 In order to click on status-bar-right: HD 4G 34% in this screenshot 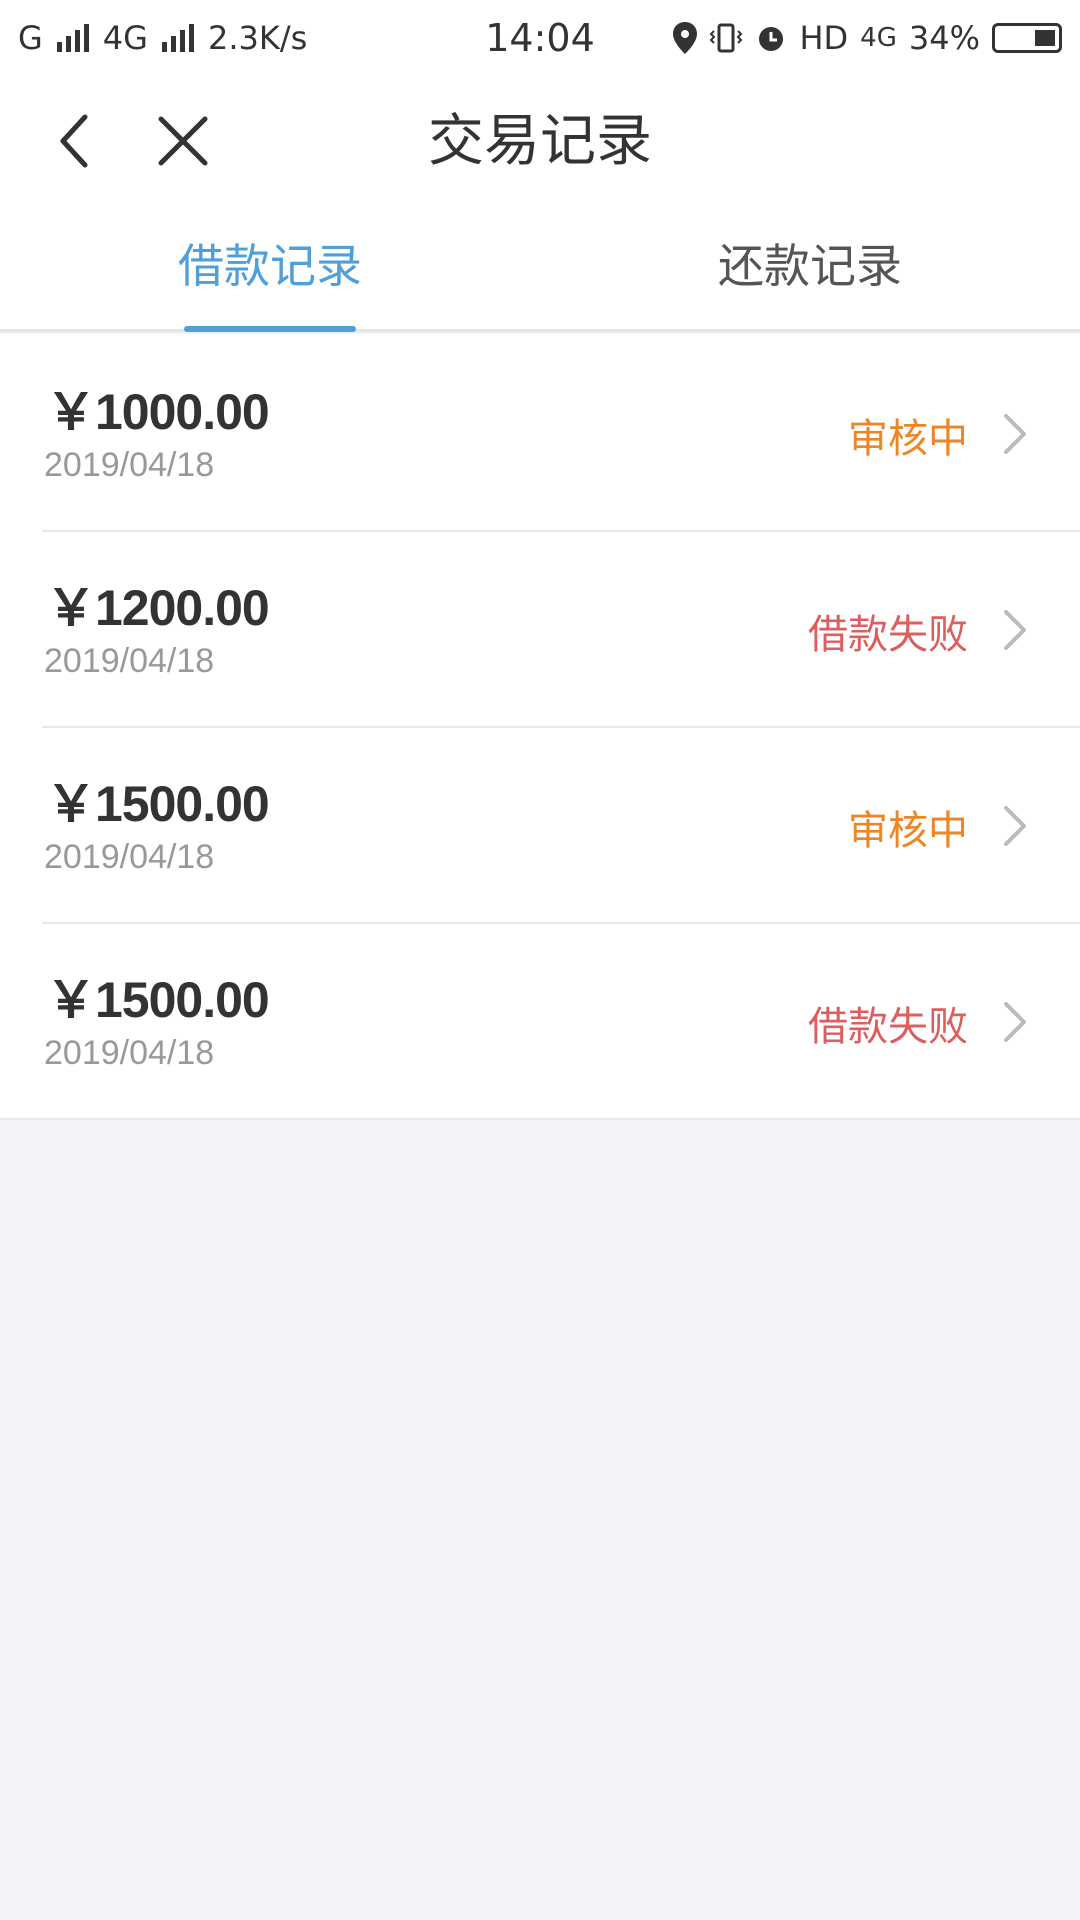, I will do `click(852, 38)`.